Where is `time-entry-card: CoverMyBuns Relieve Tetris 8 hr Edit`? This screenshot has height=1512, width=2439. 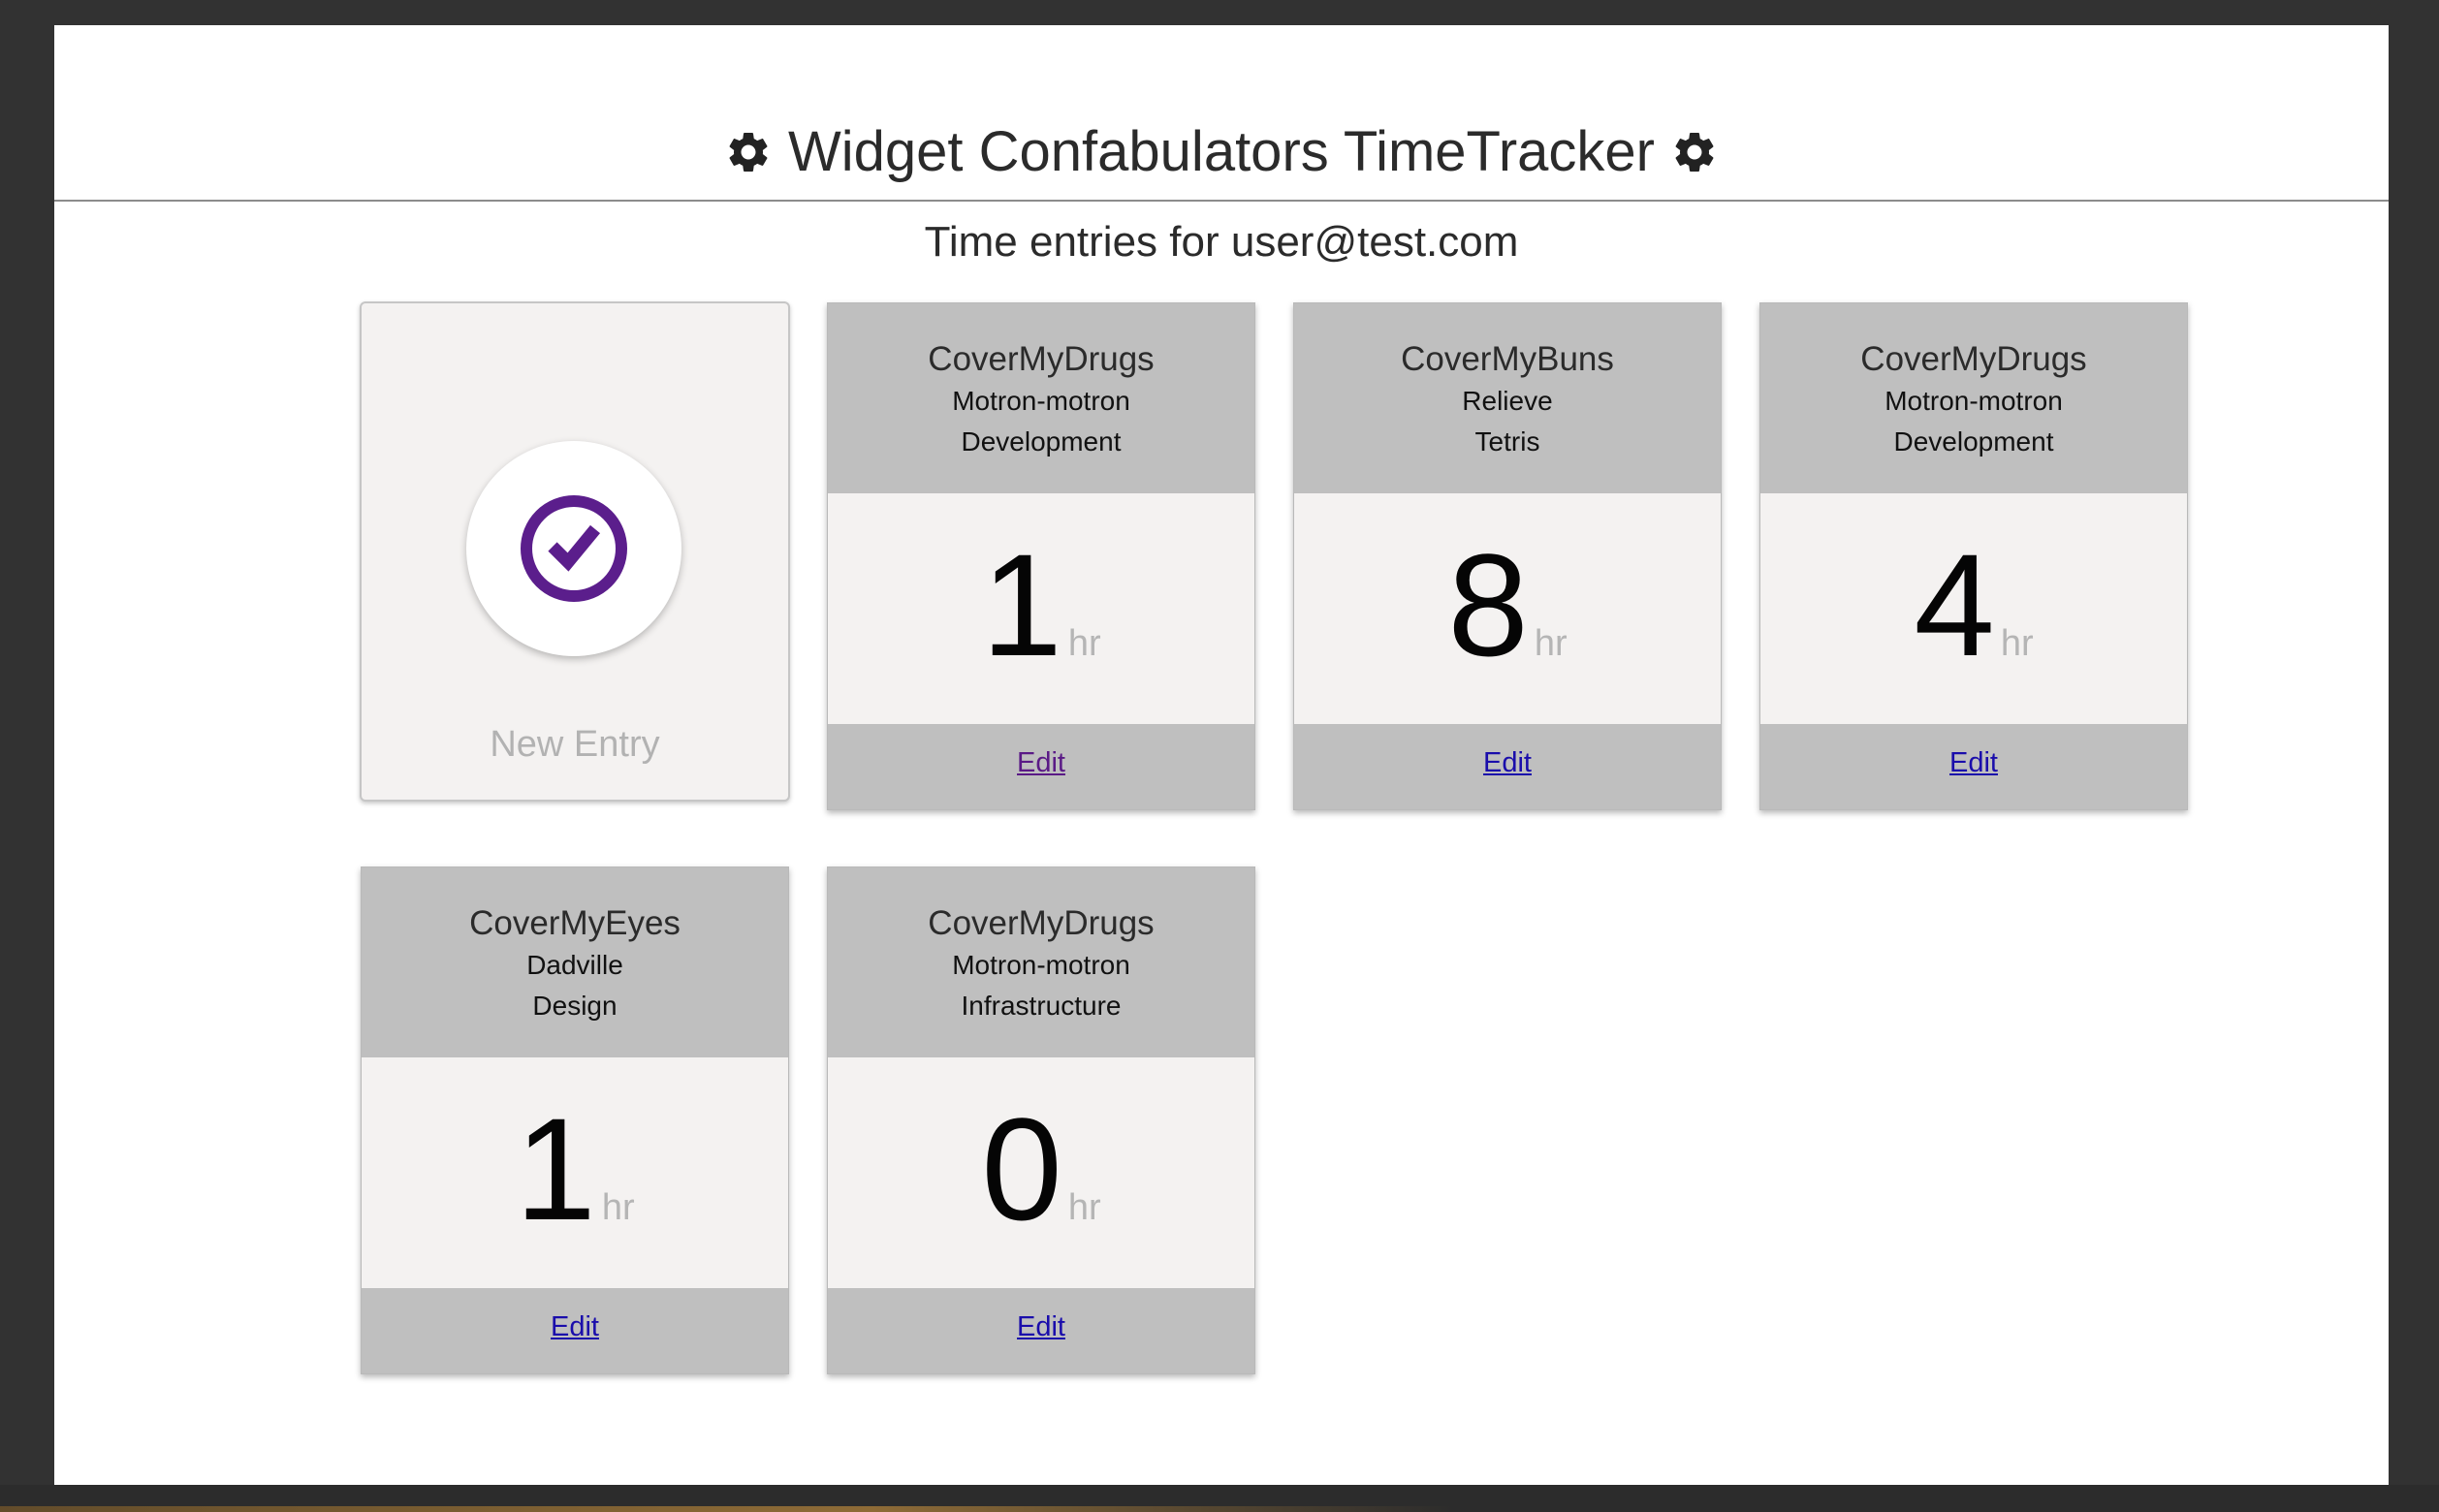 time-entry-card: CoverMyBuns Relieve Tetris 8 hr Edit is located at coordinates (1507, 556).